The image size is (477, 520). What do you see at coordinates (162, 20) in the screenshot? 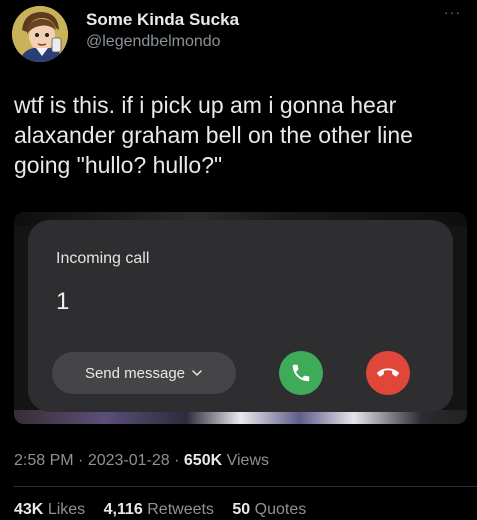
I see `display-name: Some Kinda Sucka` at bounding box center [162, 20].